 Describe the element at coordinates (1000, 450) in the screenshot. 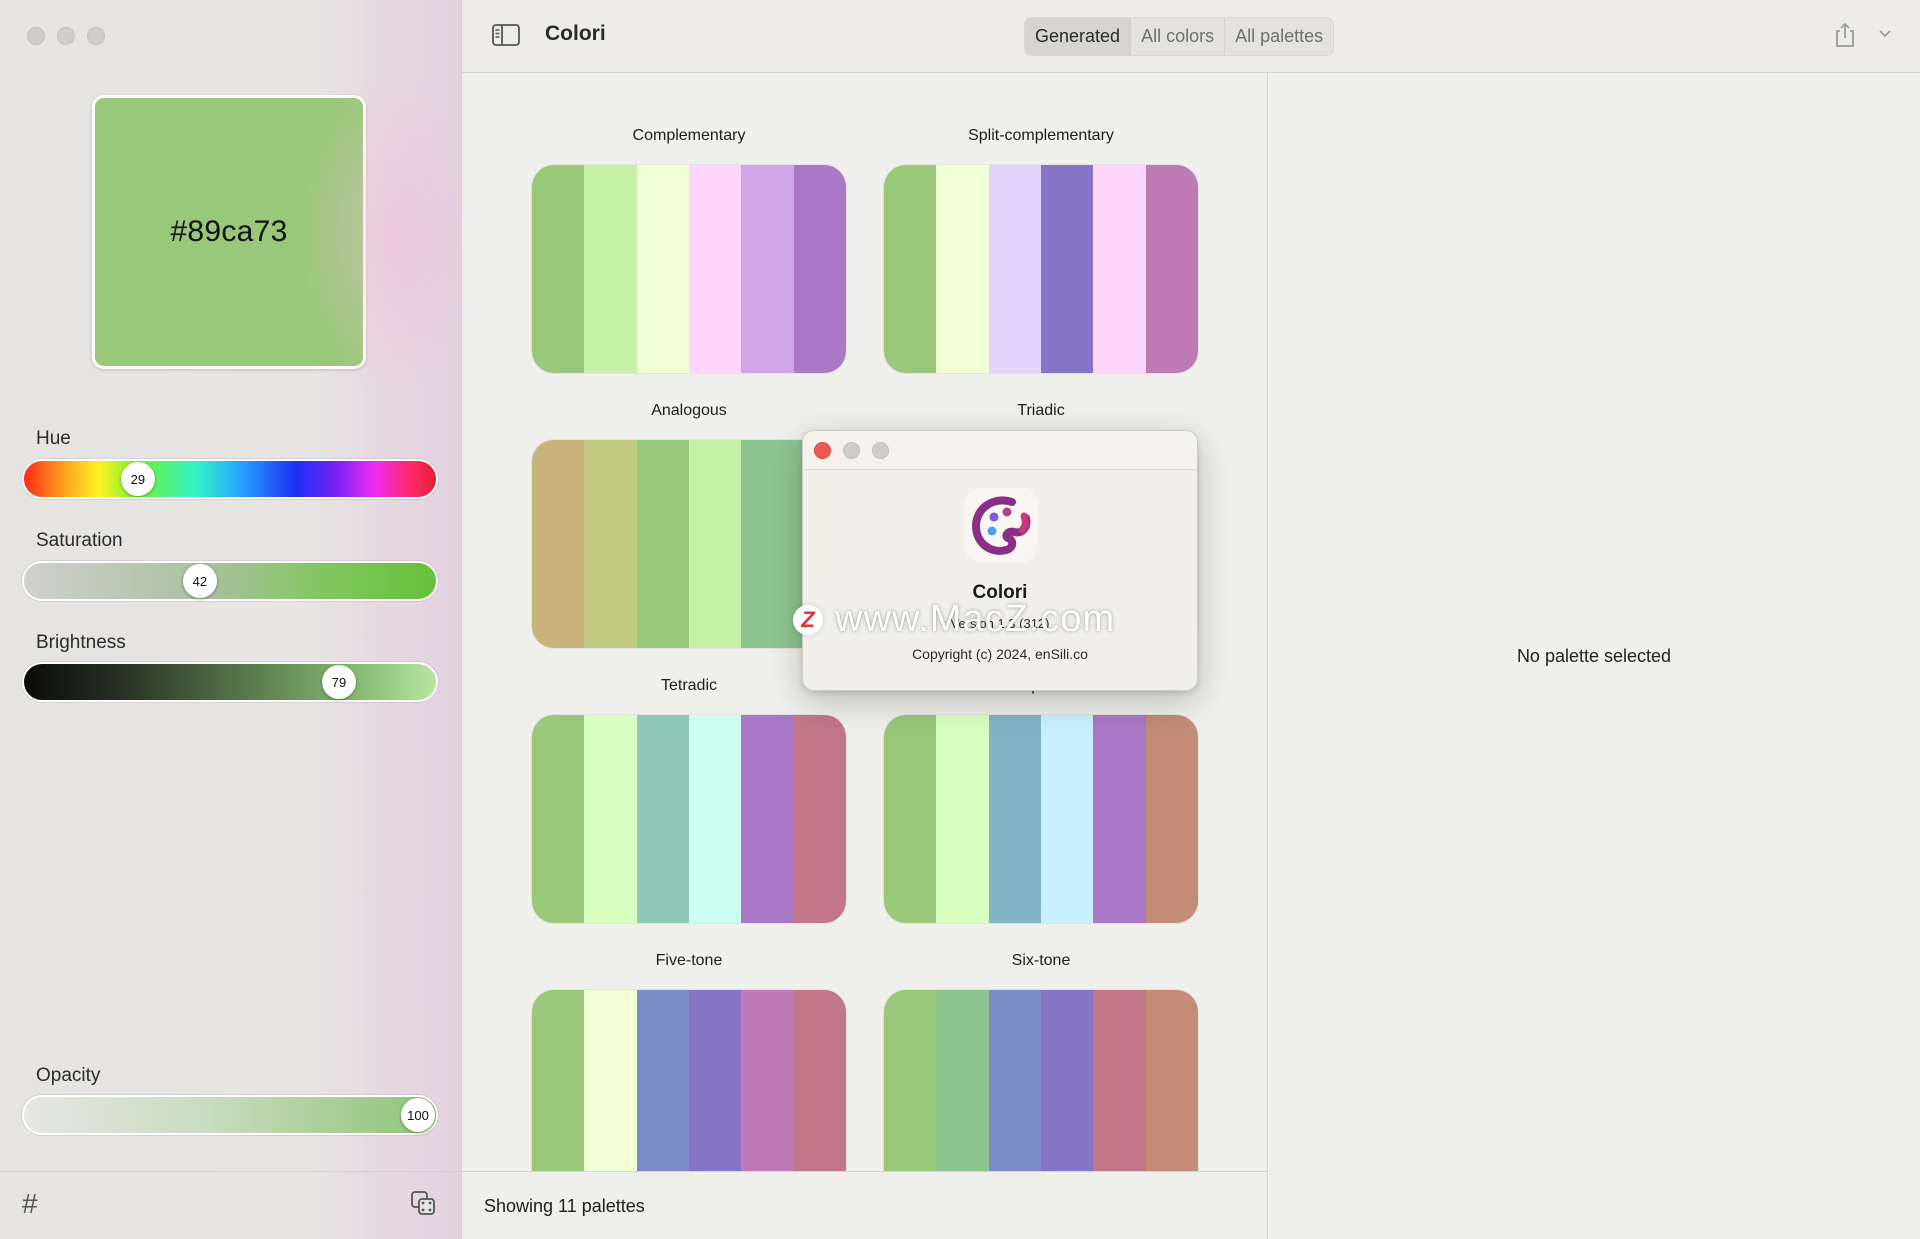

I see `about-titlebar` at that location.